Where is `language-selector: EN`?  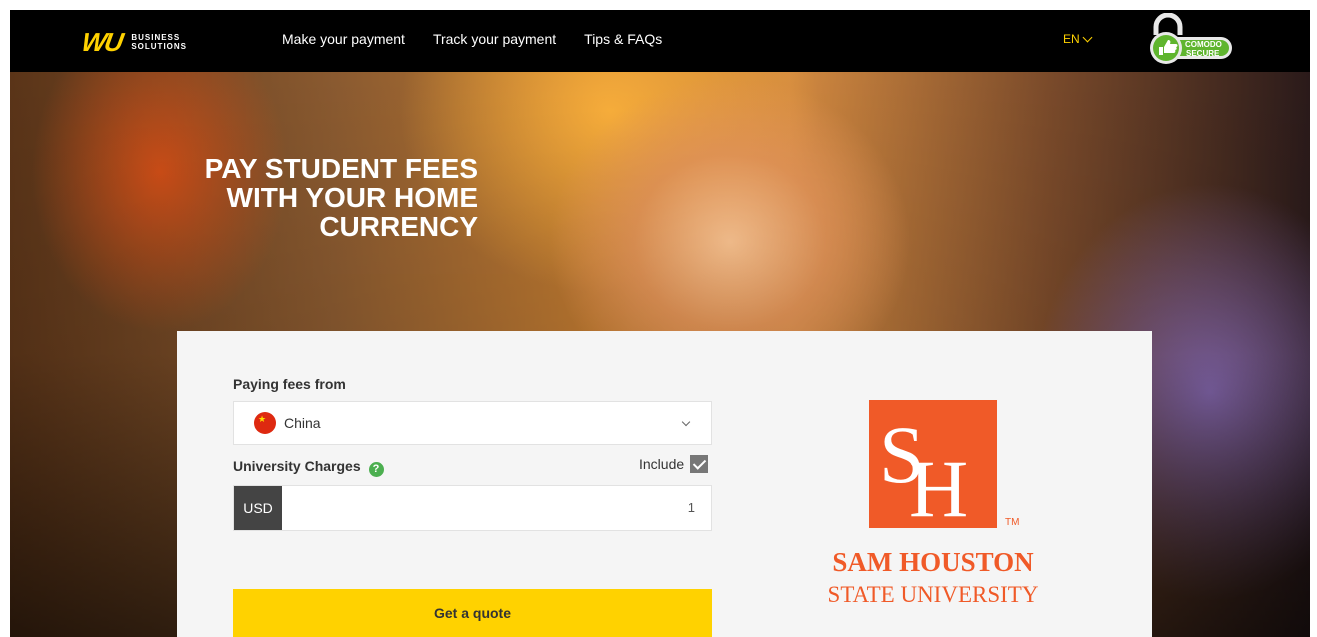
language-selector: EN is located at coordinates (1078, 39).